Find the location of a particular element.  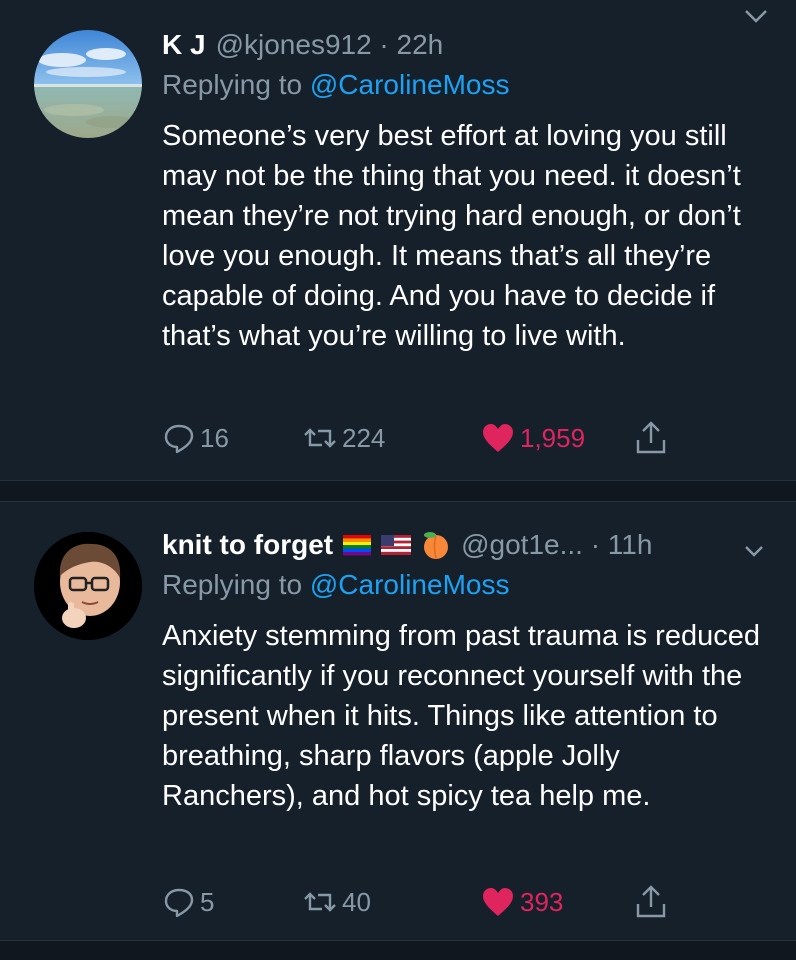

retweet-button: 40 is located at coordinates (336, 902).